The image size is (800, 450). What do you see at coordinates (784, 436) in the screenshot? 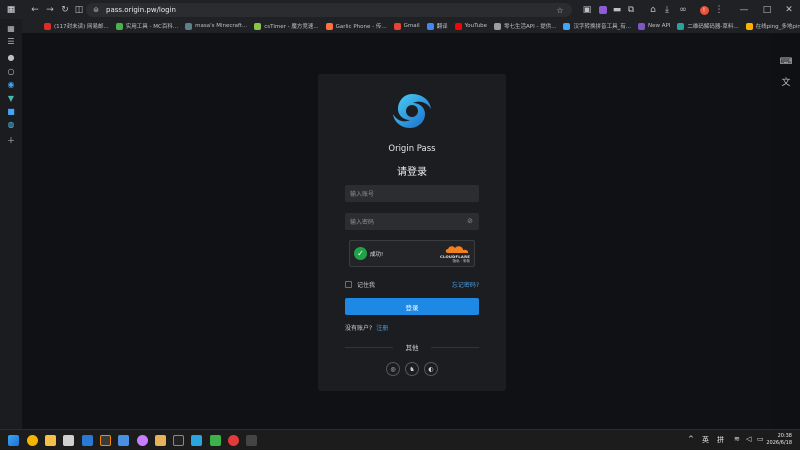
I see `clock-time: 20:38` at bounding box center [784, 436].